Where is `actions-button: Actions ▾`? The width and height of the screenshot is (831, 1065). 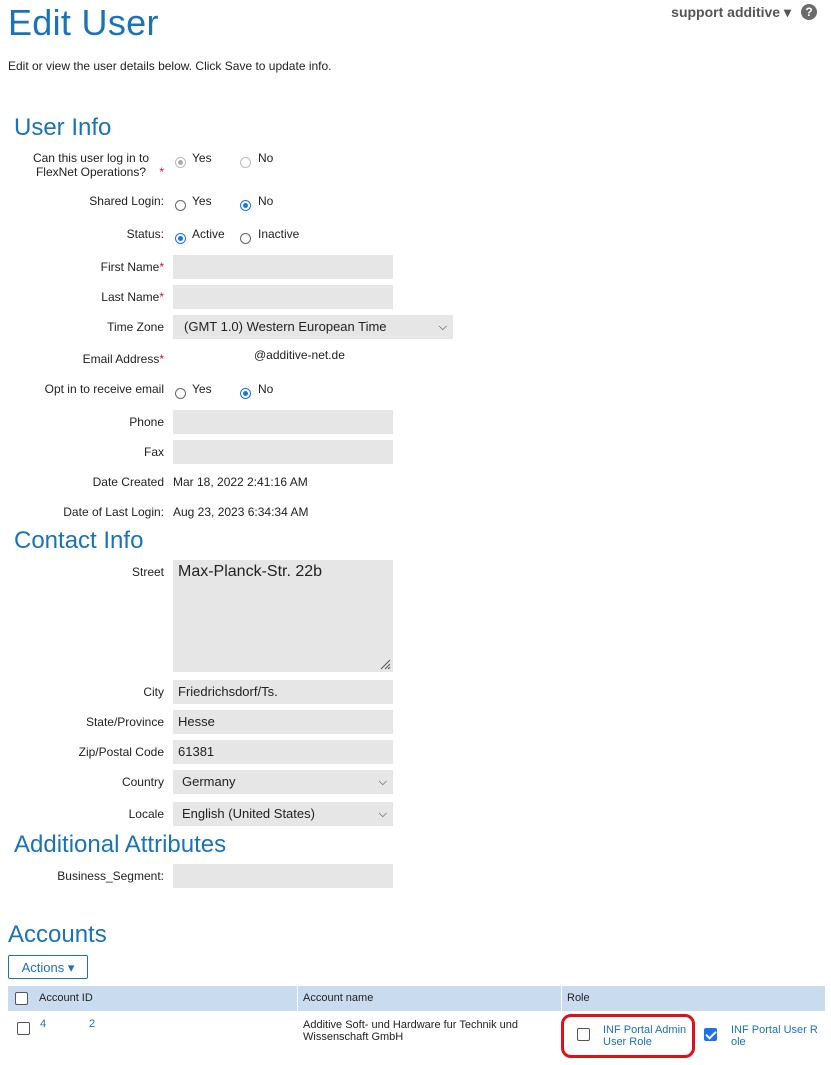 actions-button: Actions ▾ is located at coordinates (48, 967).